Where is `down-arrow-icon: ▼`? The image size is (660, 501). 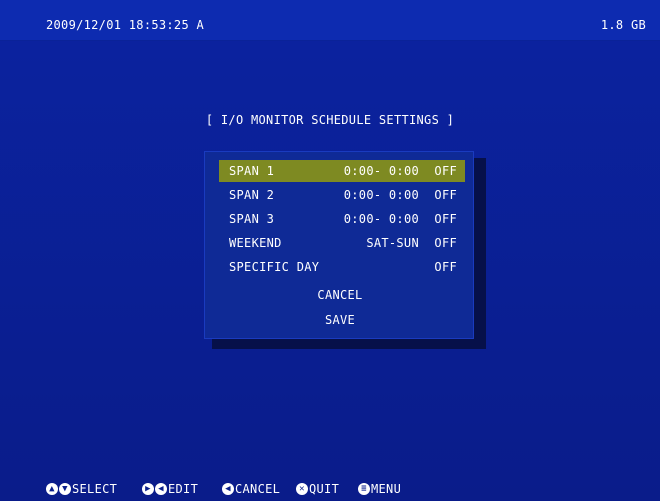 down-arrow-icon: ▼ is located at coordinates (65, 489).